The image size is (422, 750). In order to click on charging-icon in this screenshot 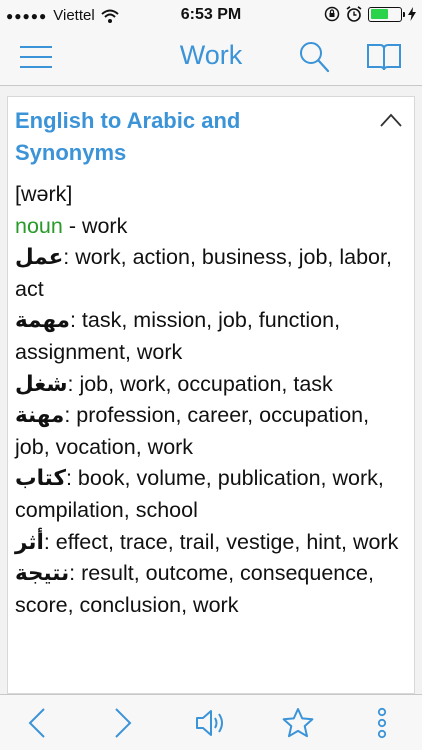, I will do `click(412, 14)`.